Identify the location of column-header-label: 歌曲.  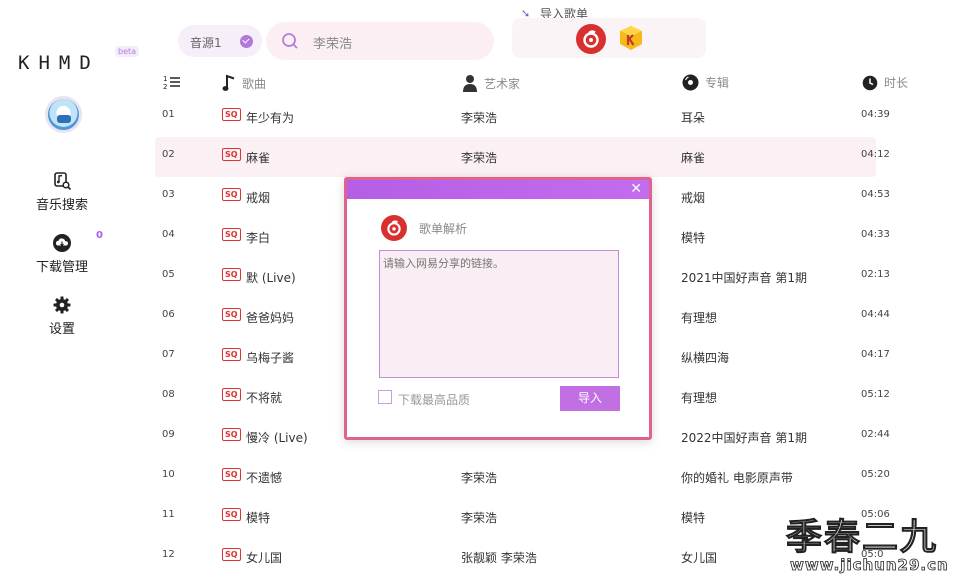
(254, 83).